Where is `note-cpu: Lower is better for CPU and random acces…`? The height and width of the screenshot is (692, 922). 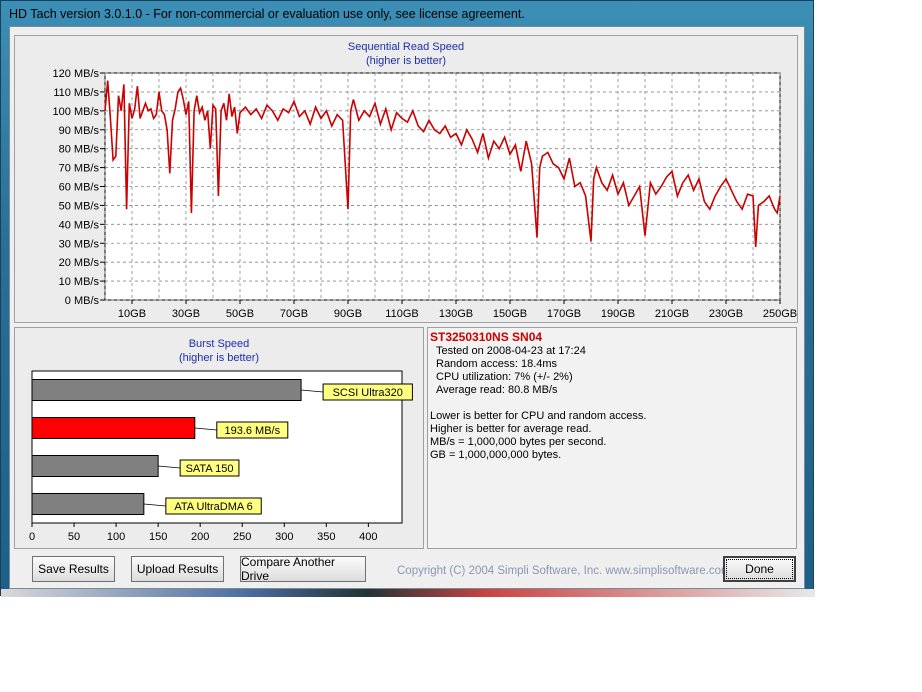
note-cpu: Lower is better for CPU and random acces… is located at coordinates (538, 416).